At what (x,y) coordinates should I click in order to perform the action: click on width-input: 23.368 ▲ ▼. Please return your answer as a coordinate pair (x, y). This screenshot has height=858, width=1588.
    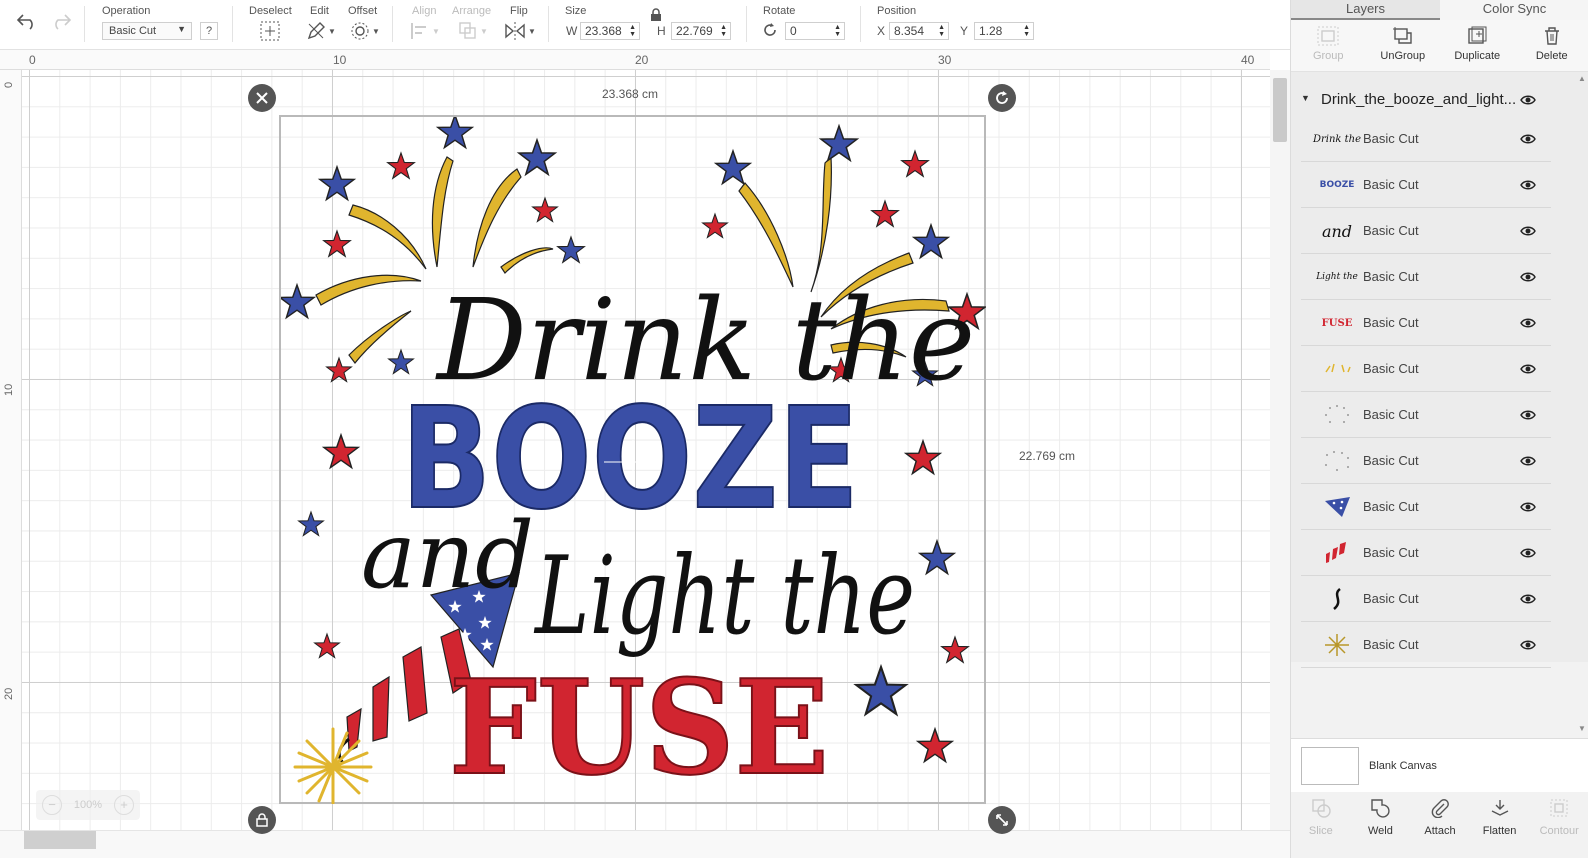
    Looking at the image, I should click on (610, 31).